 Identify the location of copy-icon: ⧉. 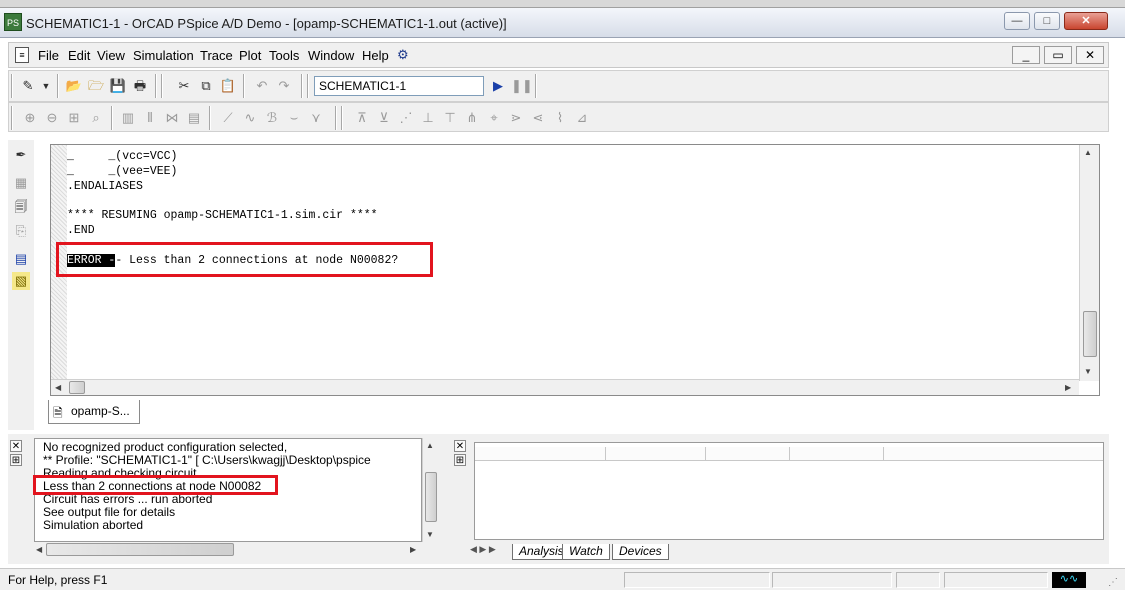
(206, 86).